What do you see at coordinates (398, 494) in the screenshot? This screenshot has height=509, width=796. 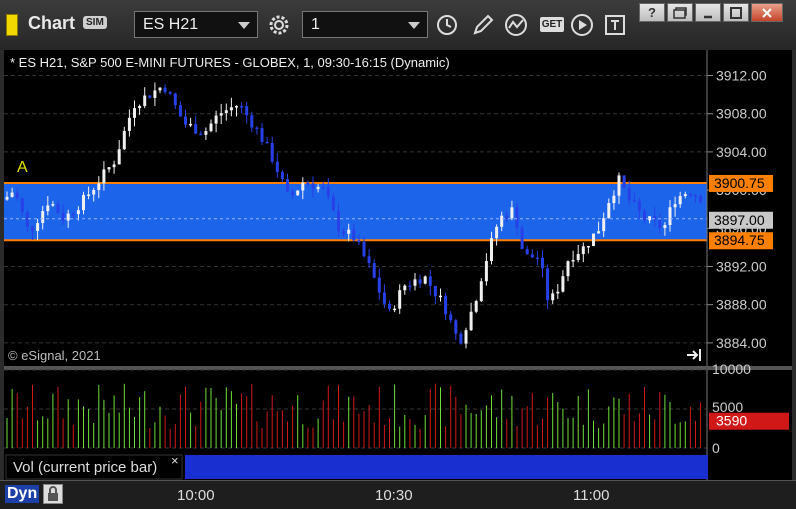 I see `time-axis: Dyn 10:00 10:30 11:00` at bounding box center [398, 494].